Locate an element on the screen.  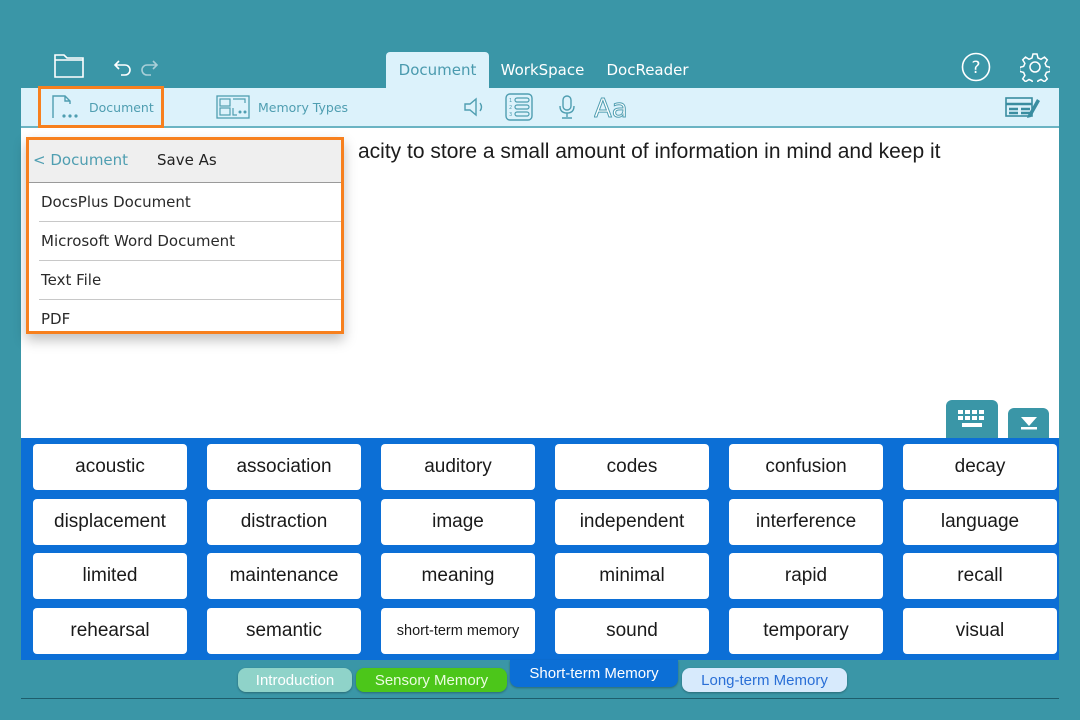
word-button: auditory is located at coordinates (458, 467).